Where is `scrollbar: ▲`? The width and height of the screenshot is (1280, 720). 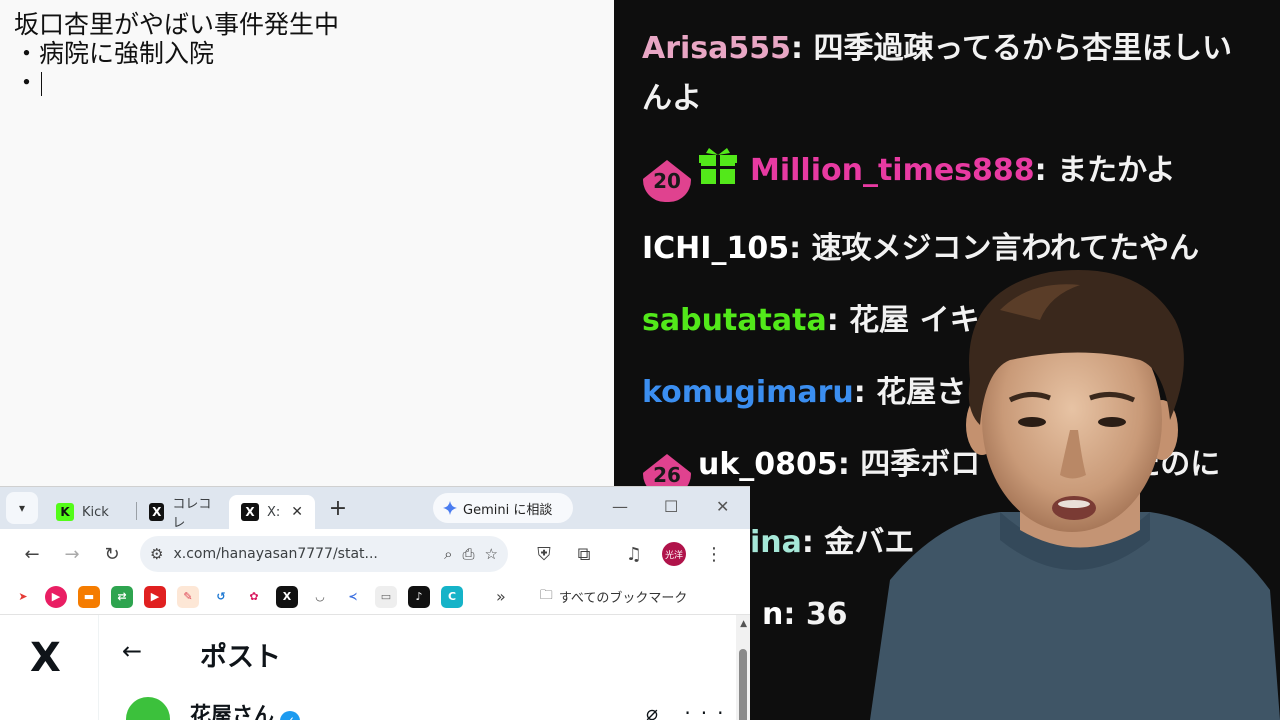
scrollbar: ▲ is located at coordinates (743, 667).